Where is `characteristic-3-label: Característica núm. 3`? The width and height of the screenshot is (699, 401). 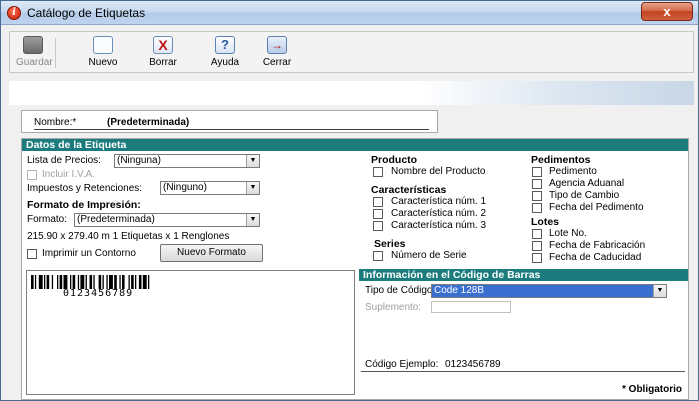
characteristic-3-label: Característica núm. 3 is located at coordinates (439, 225).